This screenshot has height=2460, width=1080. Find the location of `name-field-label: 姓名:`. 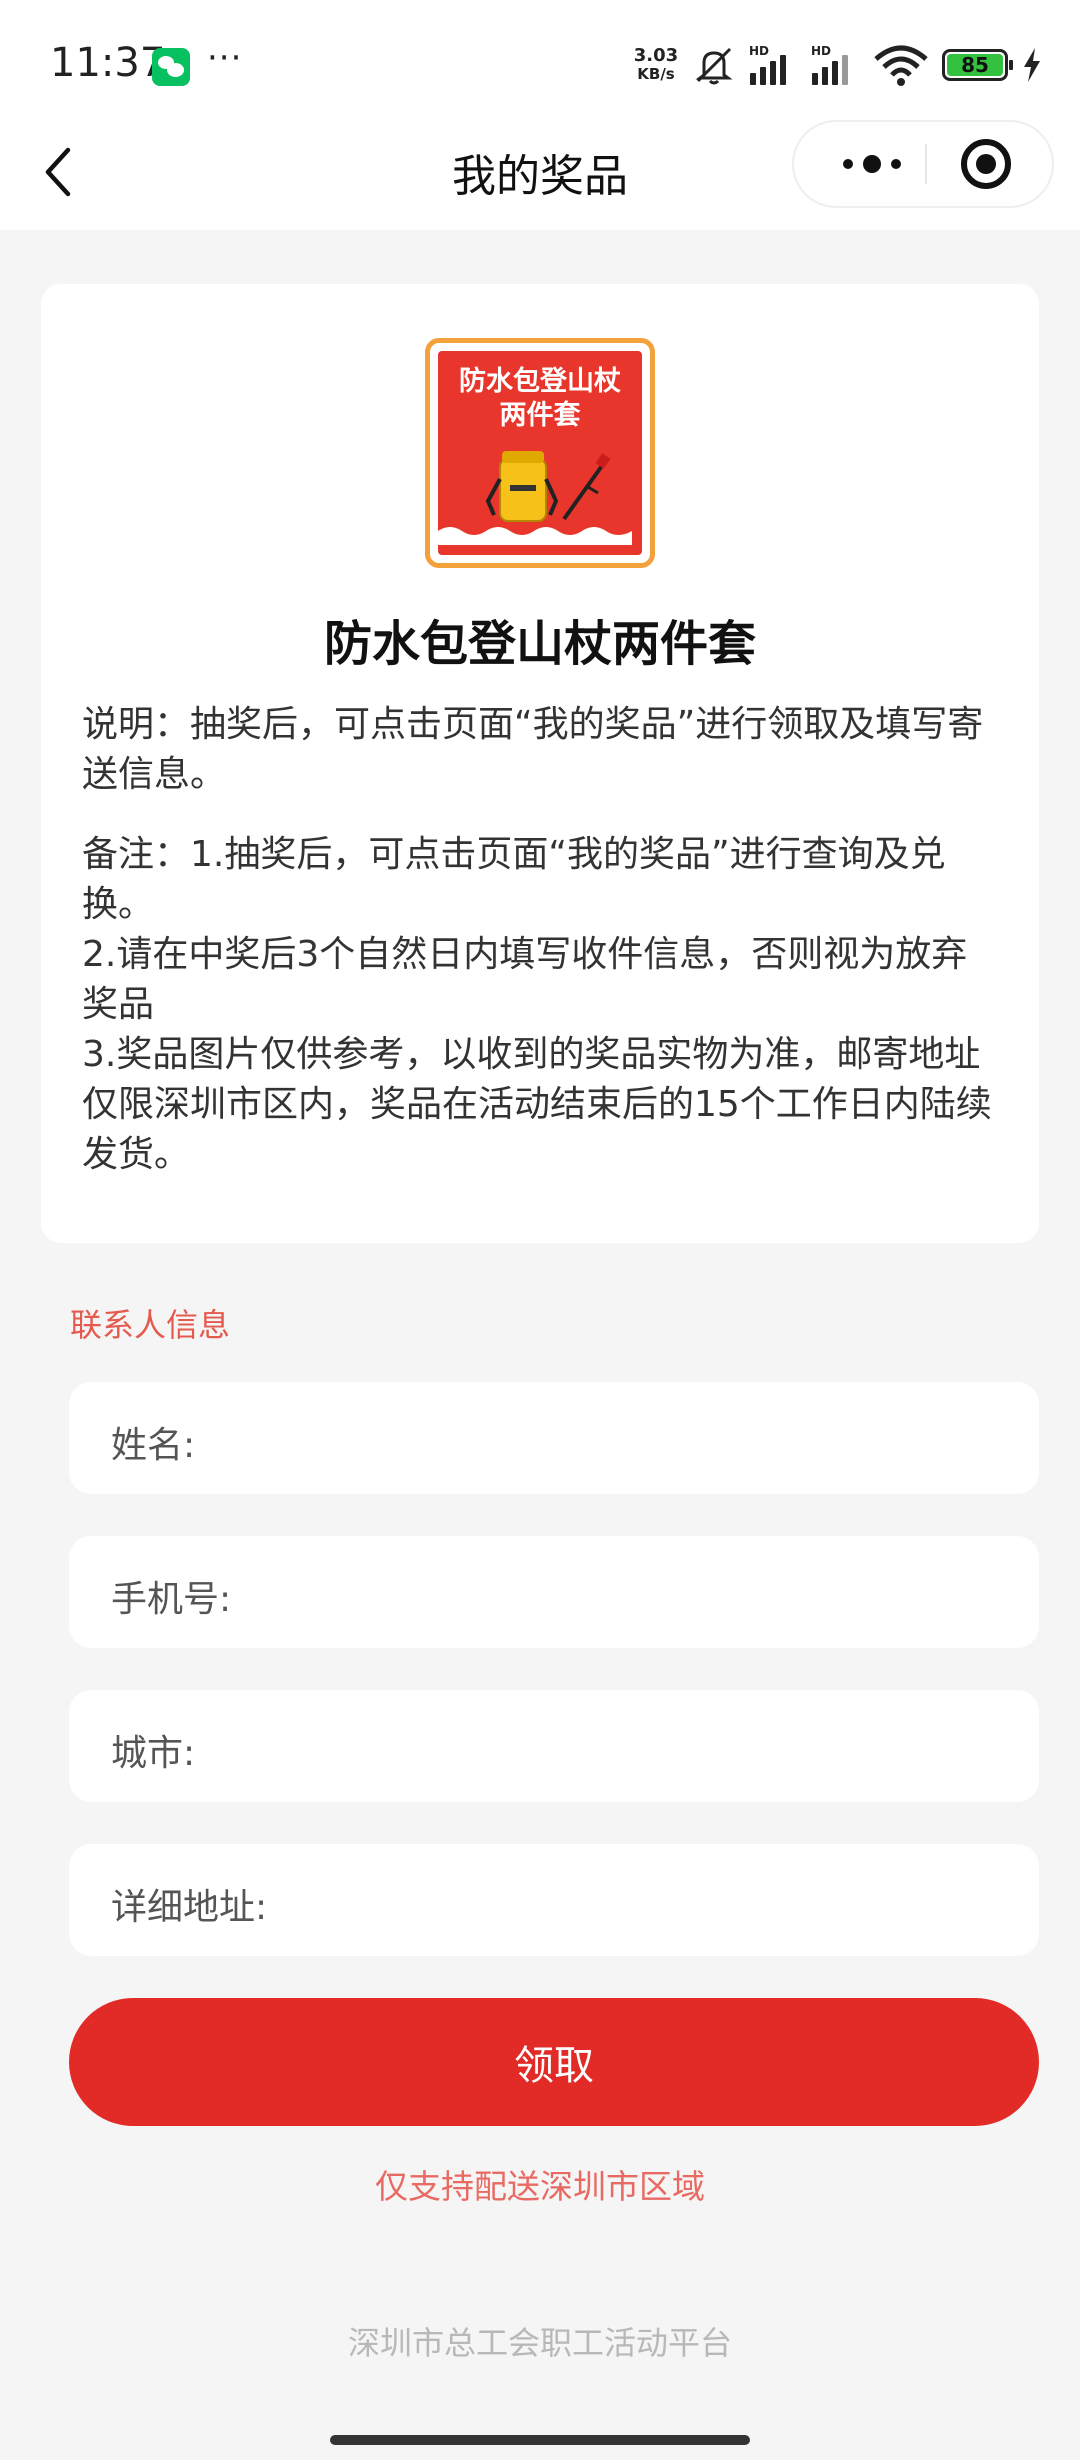

name-field-label: 姓名: is located at coordinates (153, 1445).